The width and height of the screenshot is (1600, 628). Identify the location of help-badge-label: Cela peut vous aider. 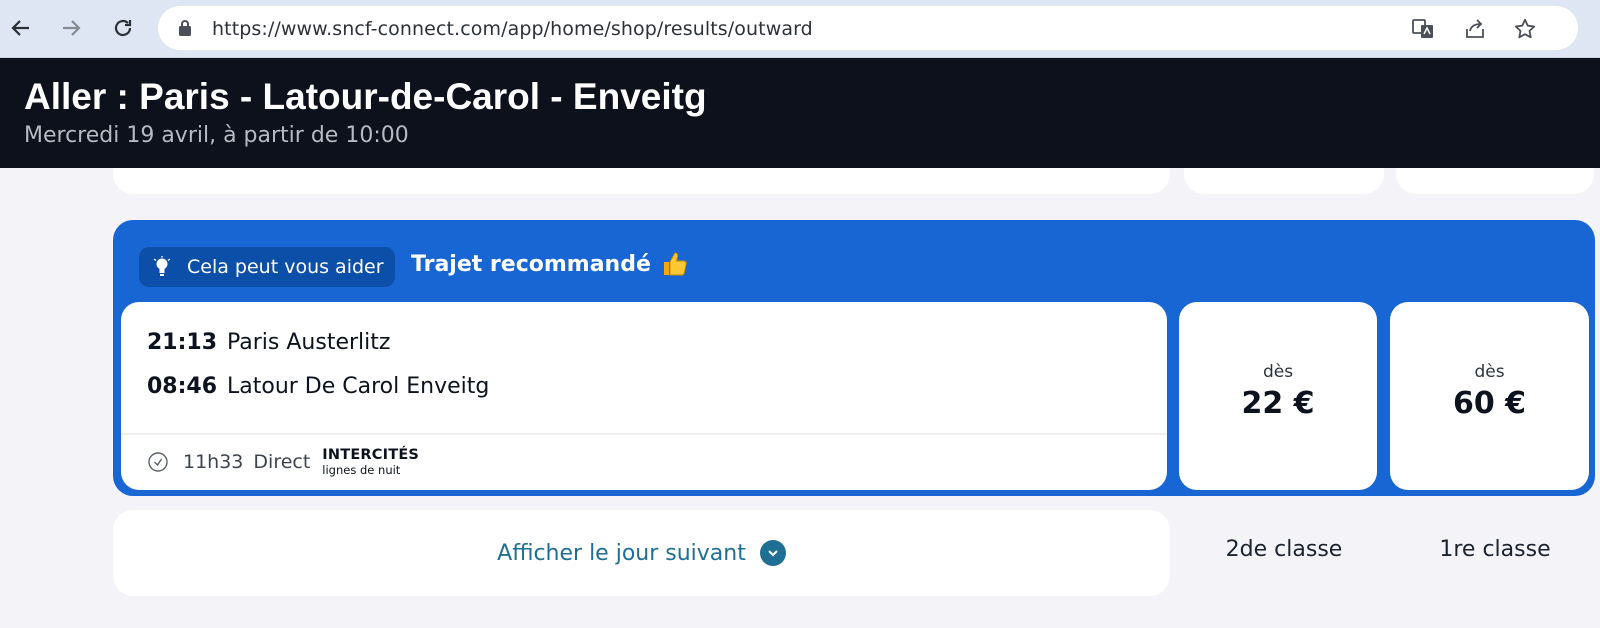
(285, 267).